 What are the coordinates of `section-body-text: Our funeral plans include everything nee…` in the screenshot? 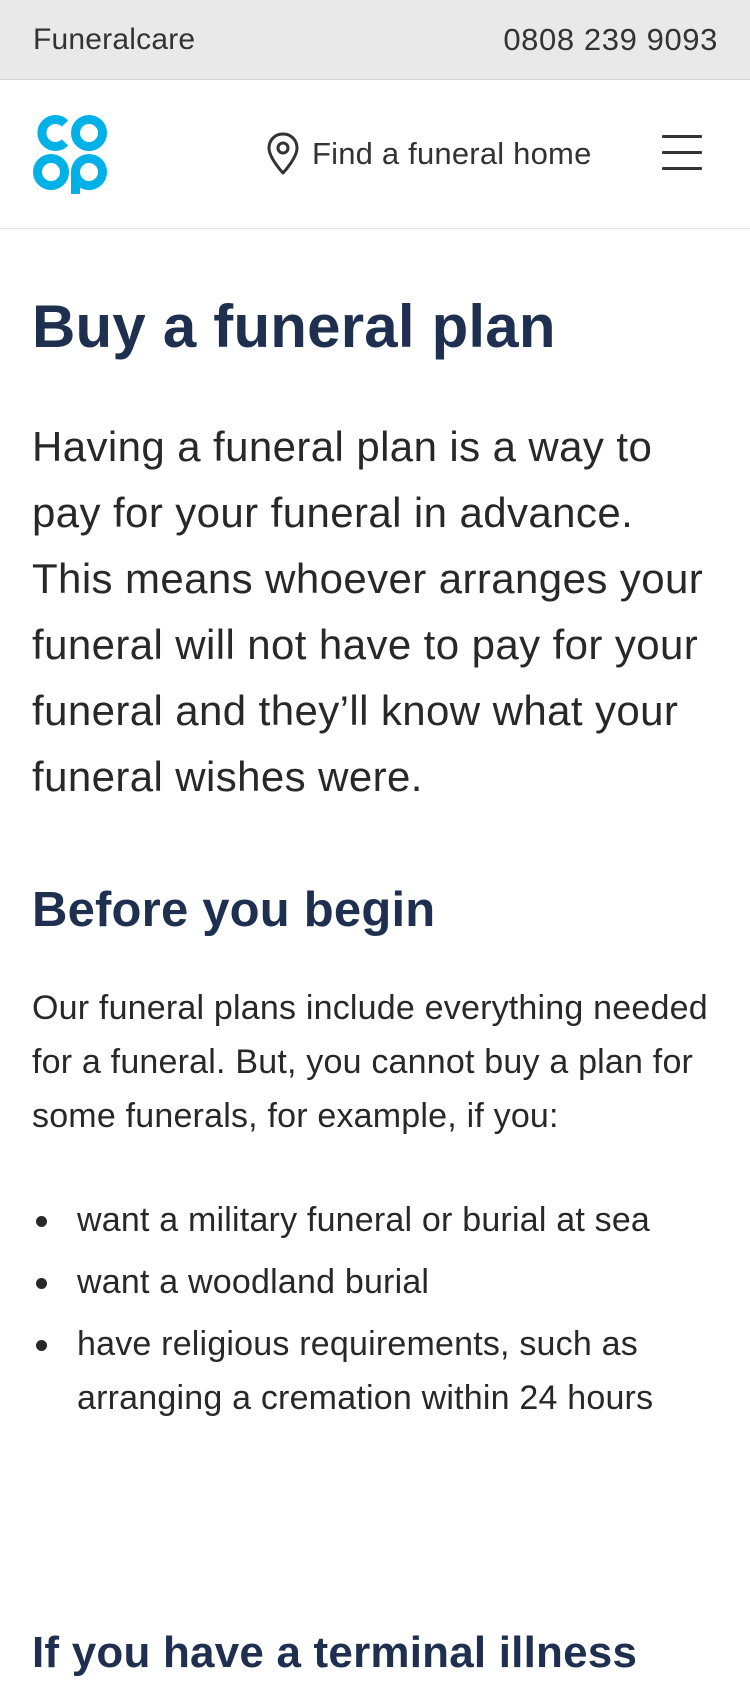 It's located at (370, 1062).